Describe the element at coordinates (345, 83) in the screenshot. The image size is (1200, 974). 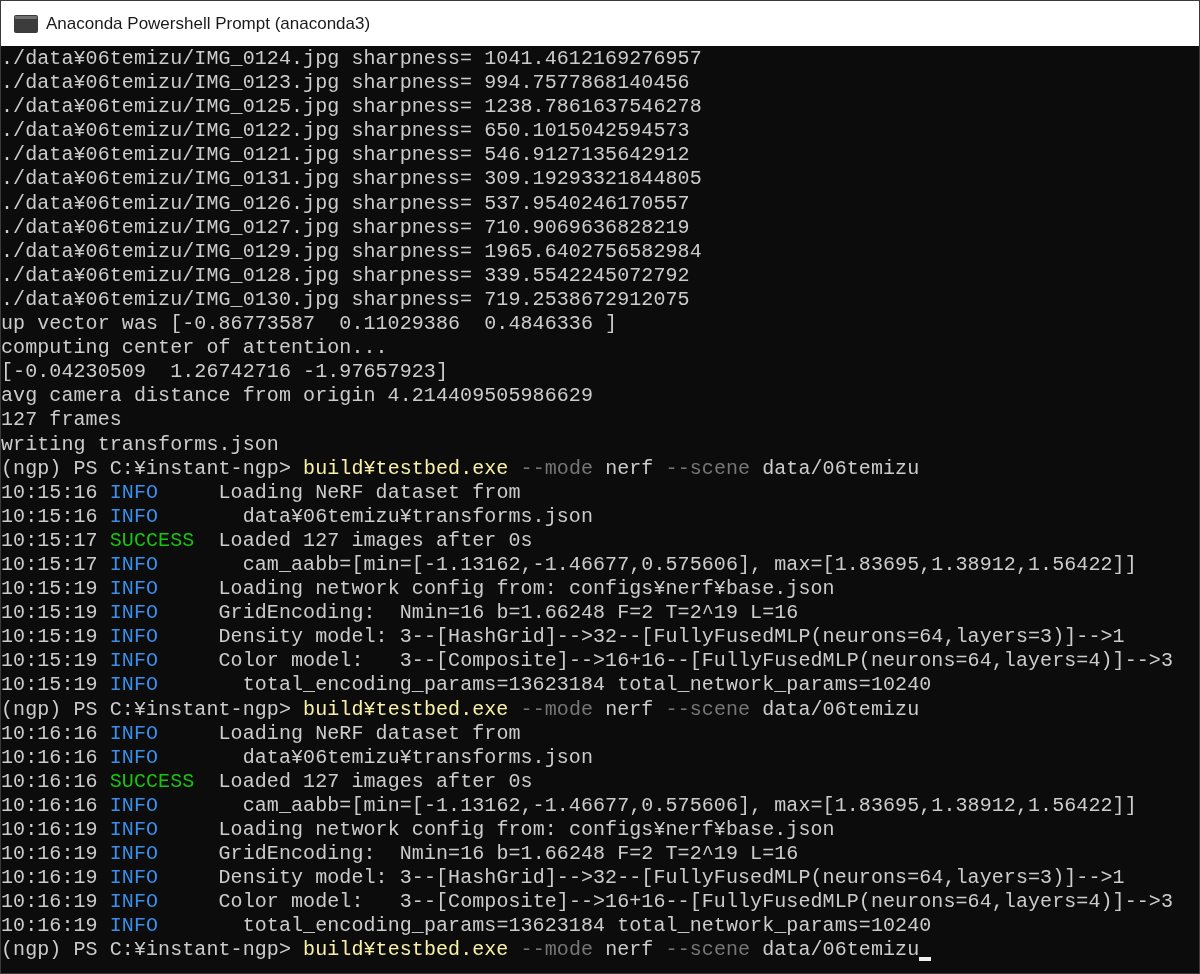
I see `output-text: ./data¥06temizu/IMG_0123.jpg sharpness= 994.7577868140456` at that location.